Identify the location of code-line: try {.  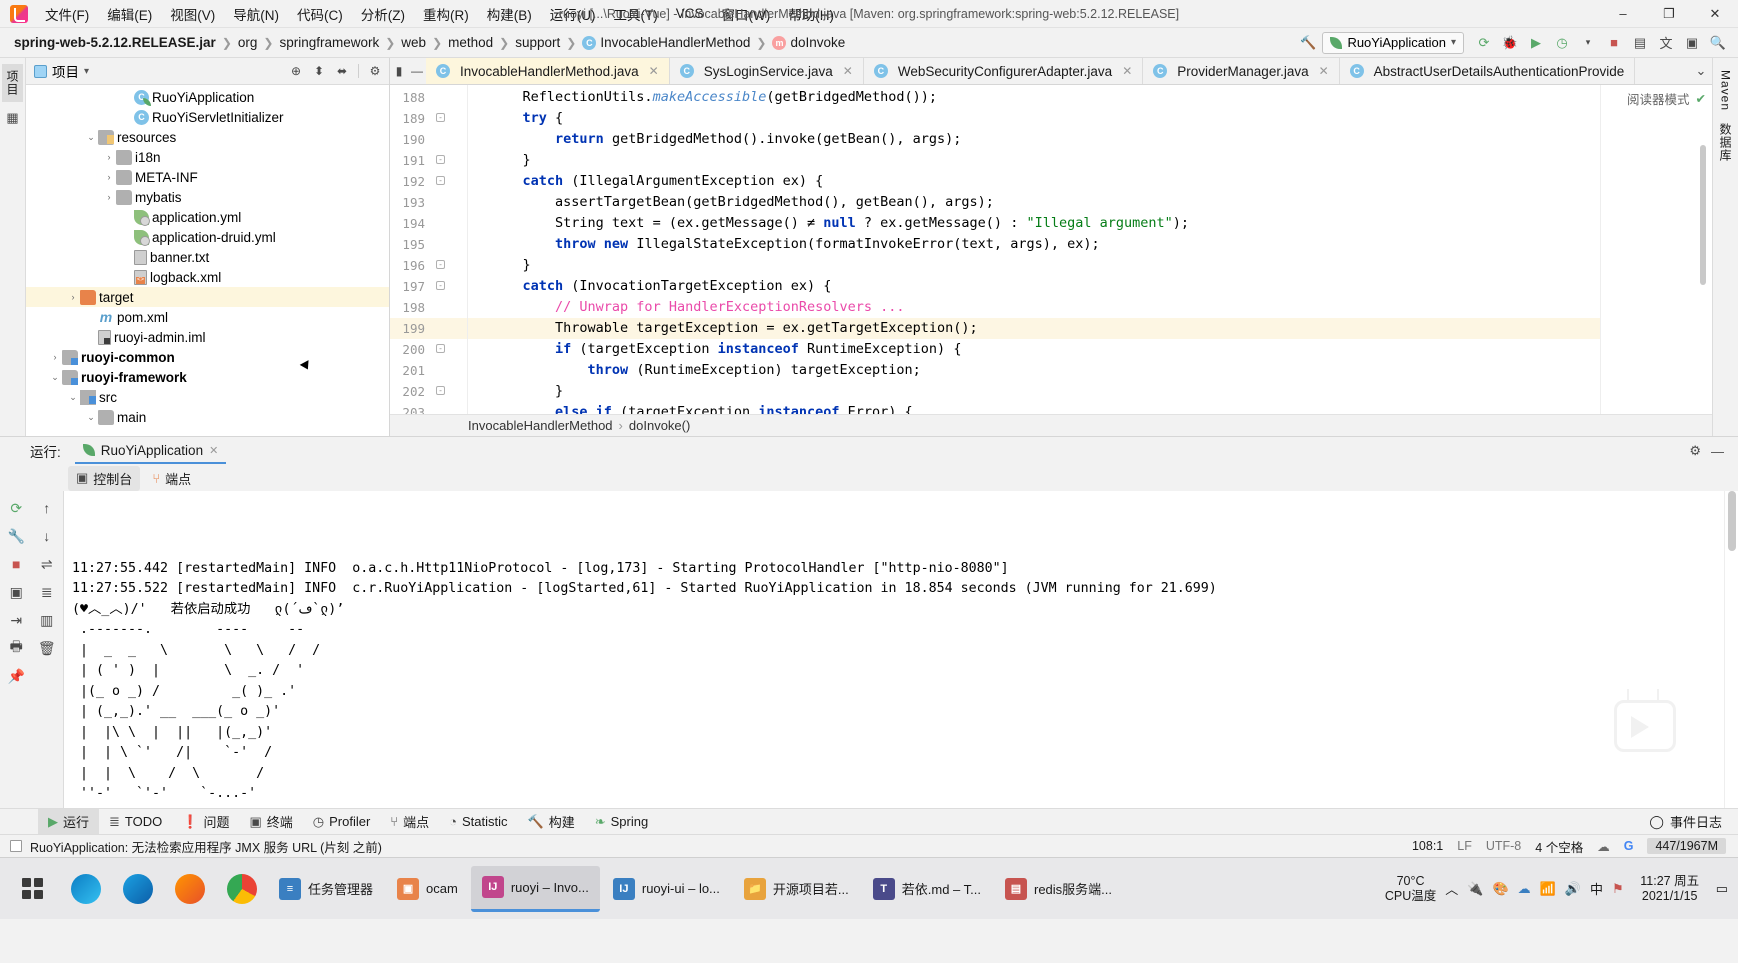
(1090, 118).